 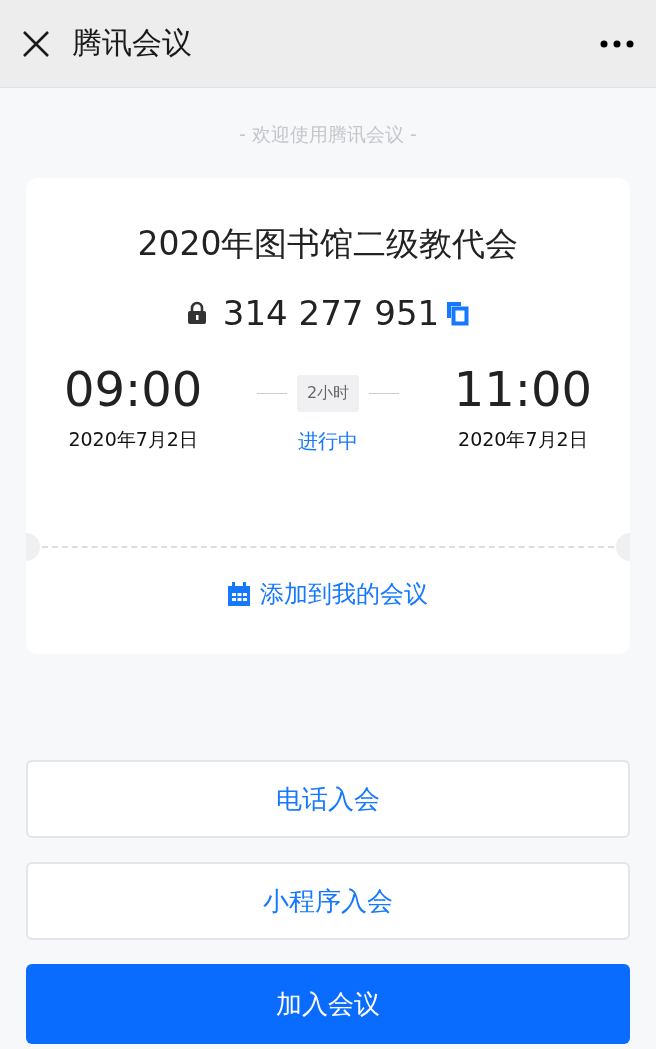 I want to click on more-icon, so click(x=617, y=43).